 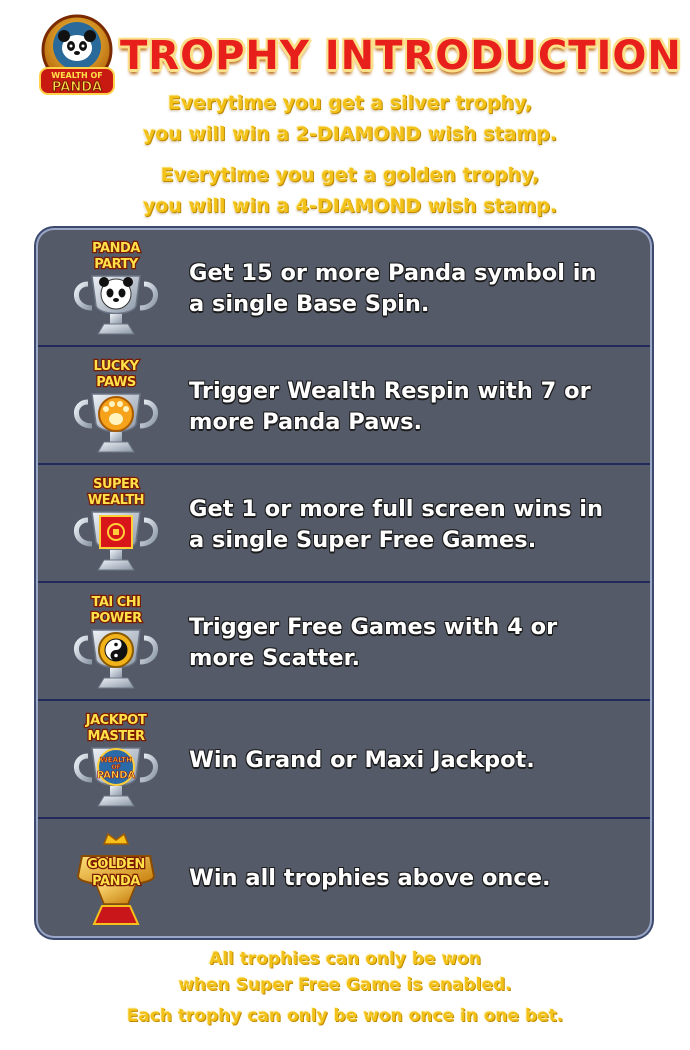 I want to click on trophy-silver-icon: TAI CHIPOWER, so click(x=116, y=641).